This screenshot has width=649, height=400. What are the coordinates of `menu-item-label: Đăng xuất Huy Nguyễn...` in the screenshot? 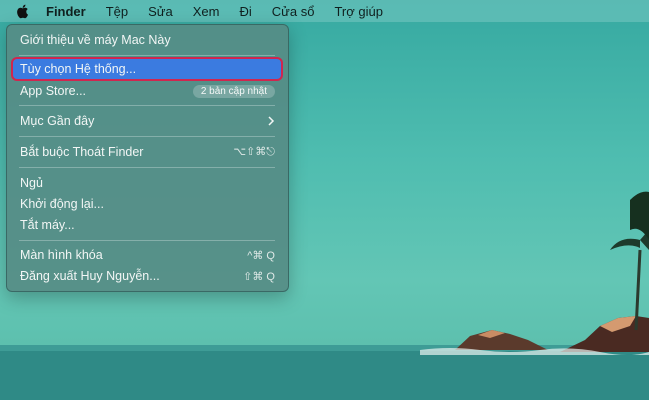 It's located at (90, 276).